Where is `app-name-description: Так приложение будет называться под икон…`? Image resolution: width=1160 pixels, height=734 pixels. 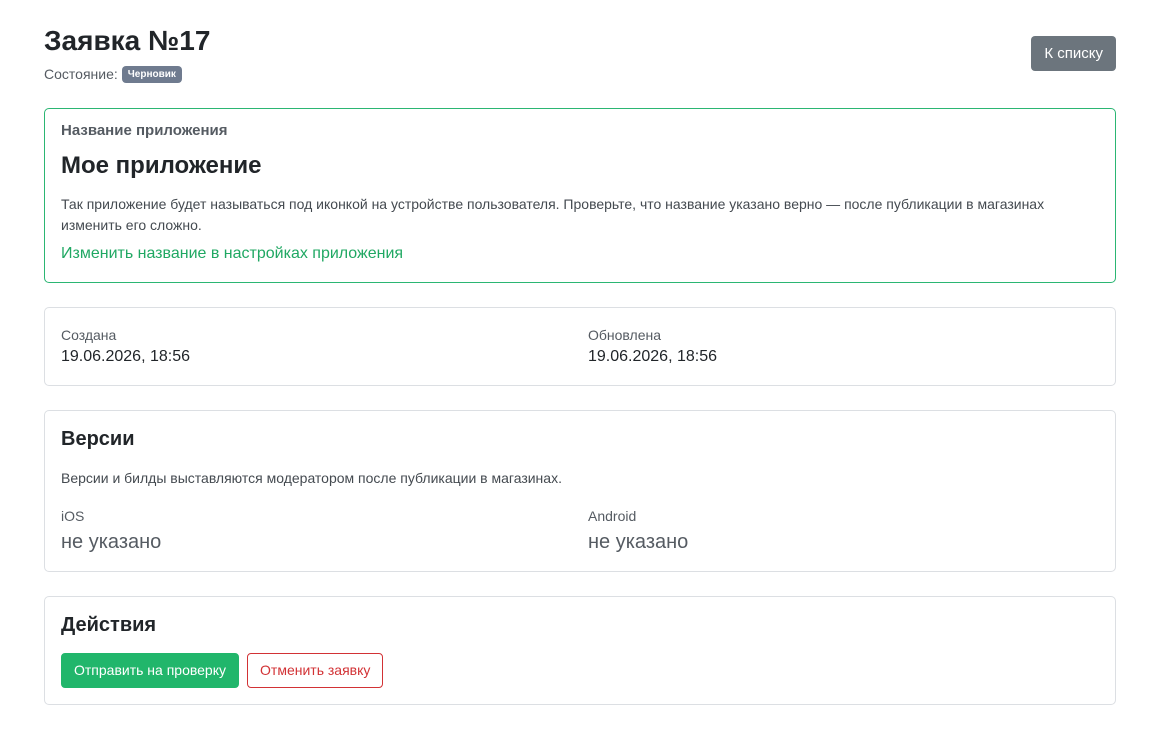 app-name-description: Так приложение будет называться под икон… is located at coordinates (553, 214).